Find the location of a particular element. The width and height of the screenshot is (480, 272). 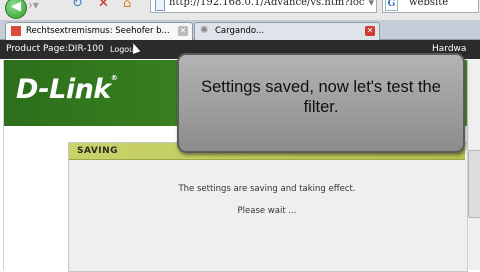

product-page-label: Product Page:DIR-100 is located at coordinates (55, 49).